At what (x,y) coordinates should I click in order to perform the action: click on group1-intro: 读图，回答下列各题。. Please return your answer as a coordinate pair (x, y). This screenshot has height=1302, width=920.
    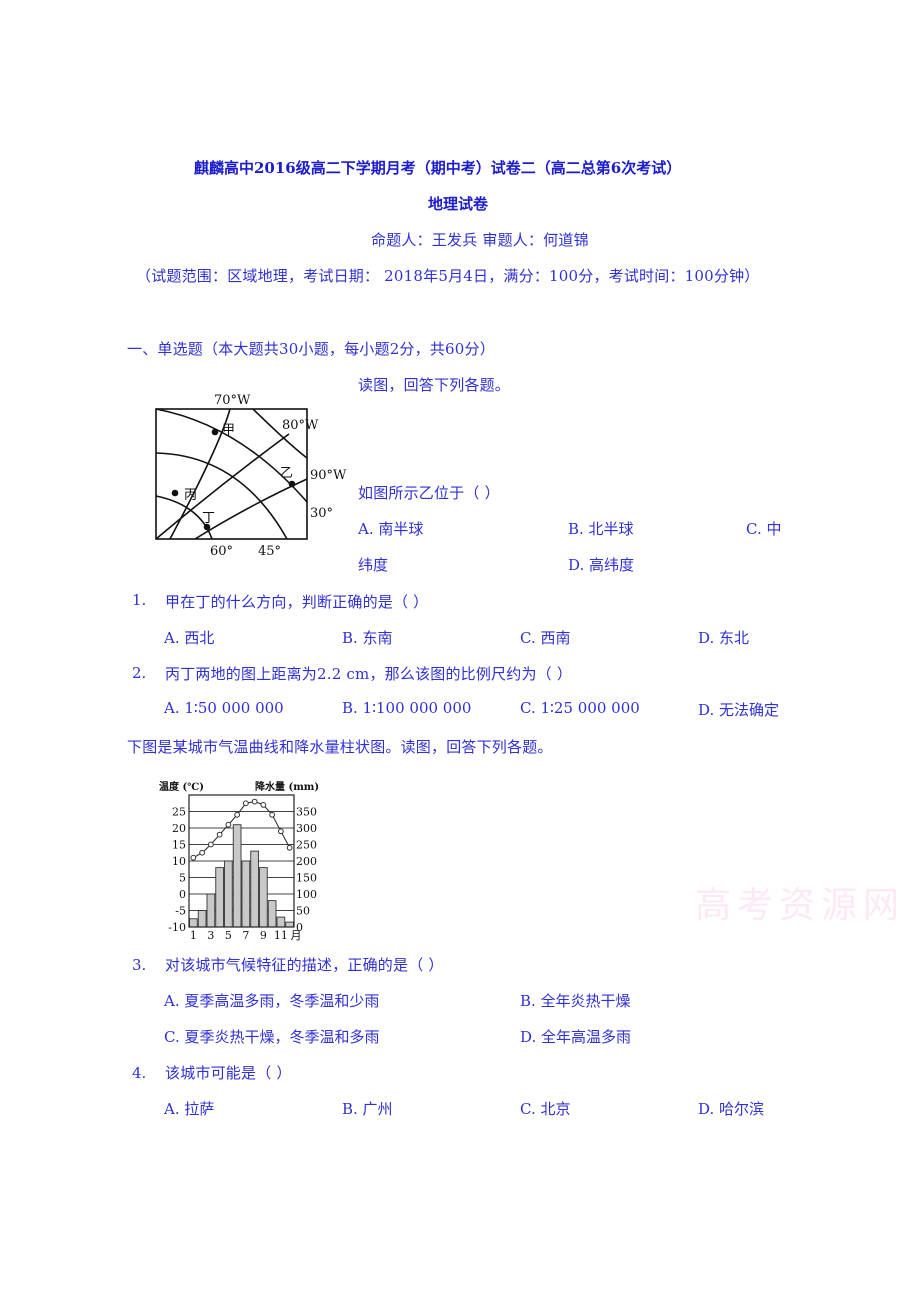
    Looking at the image, I should click on (434, 385).